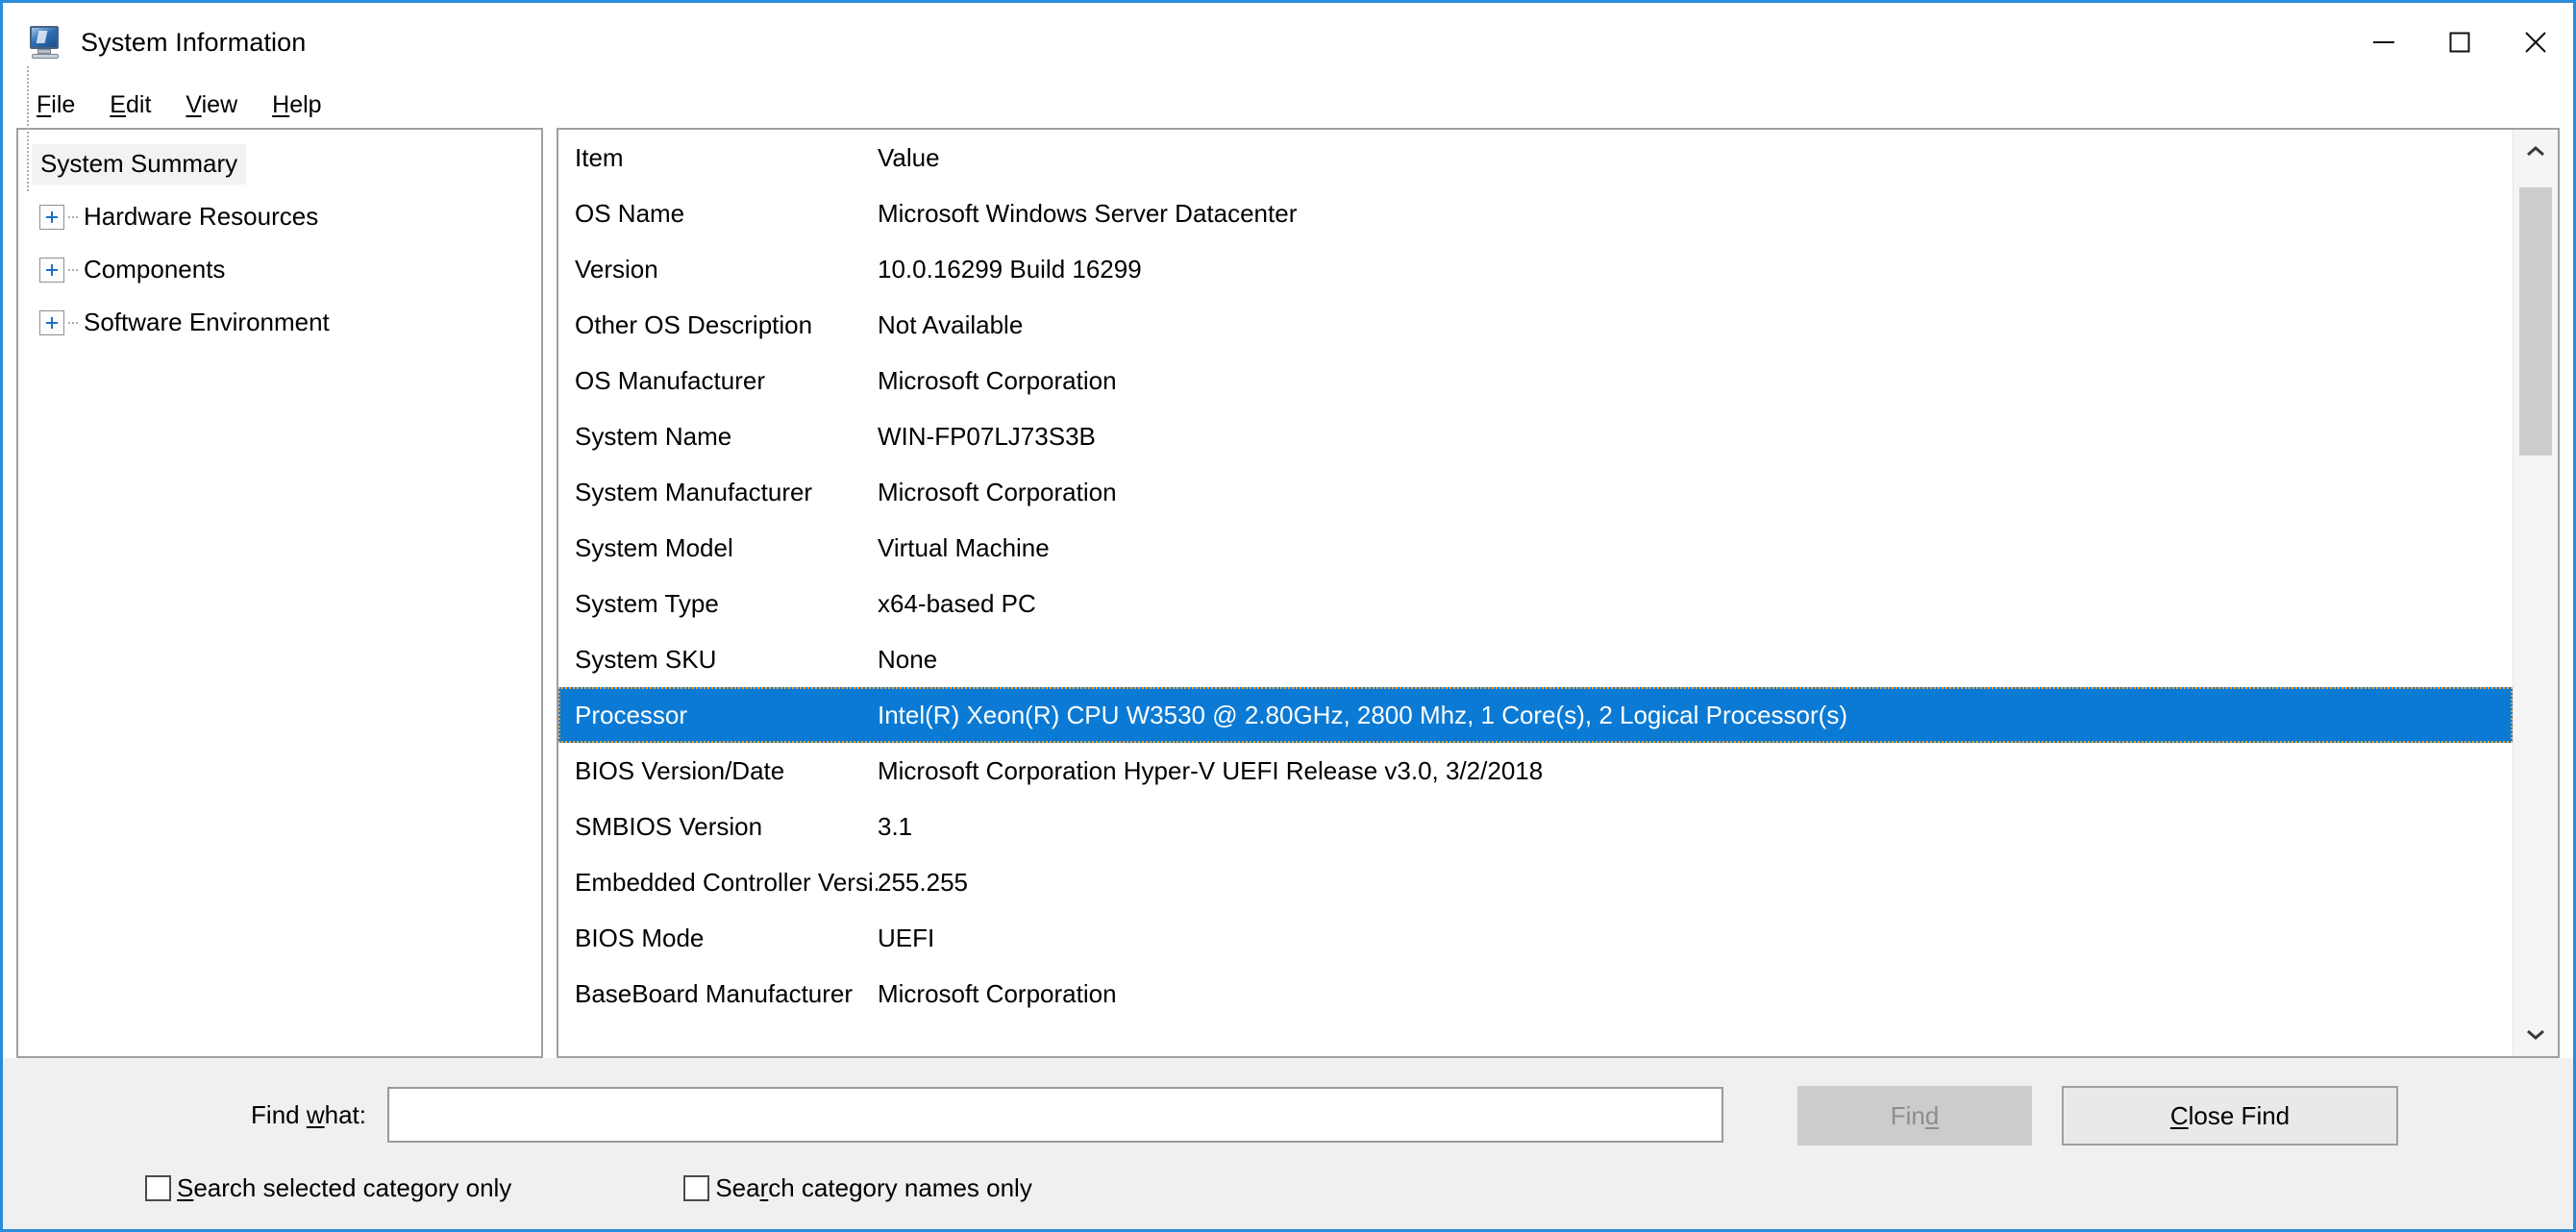 This screenshot has width=2576, height=1232. I want to click on close-button, so click(2535, 42).